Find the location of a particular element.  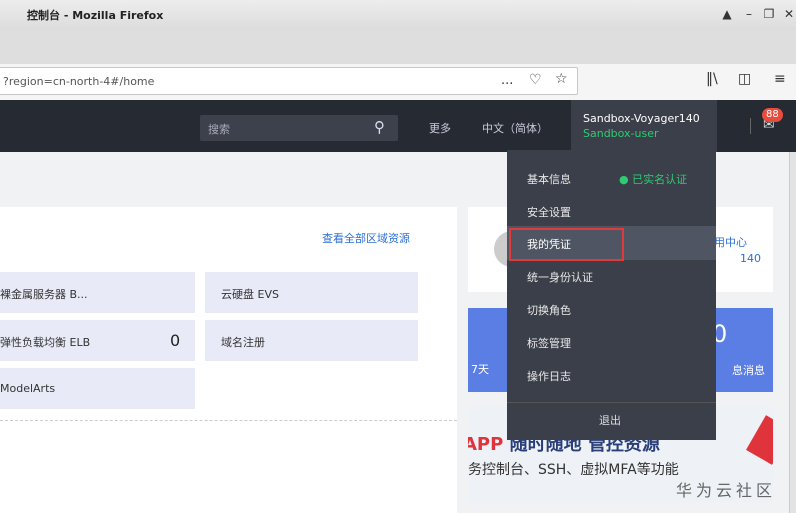

window-restore-icon: ❐ is located at coordinates (769, 14).